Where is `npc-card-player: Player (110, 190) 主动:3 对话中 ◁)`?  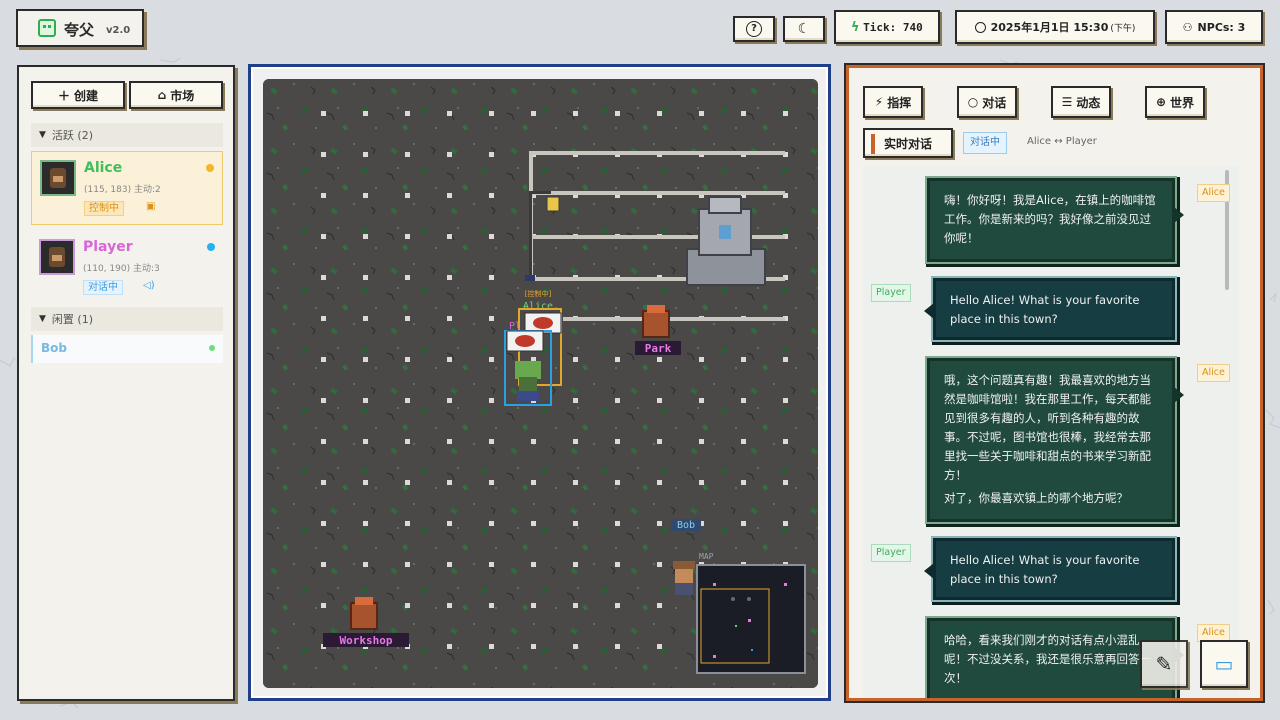
npc-card-player: Player (110, 190) 主动:3 对话中 ◁) is located at coordinates (127, 266).